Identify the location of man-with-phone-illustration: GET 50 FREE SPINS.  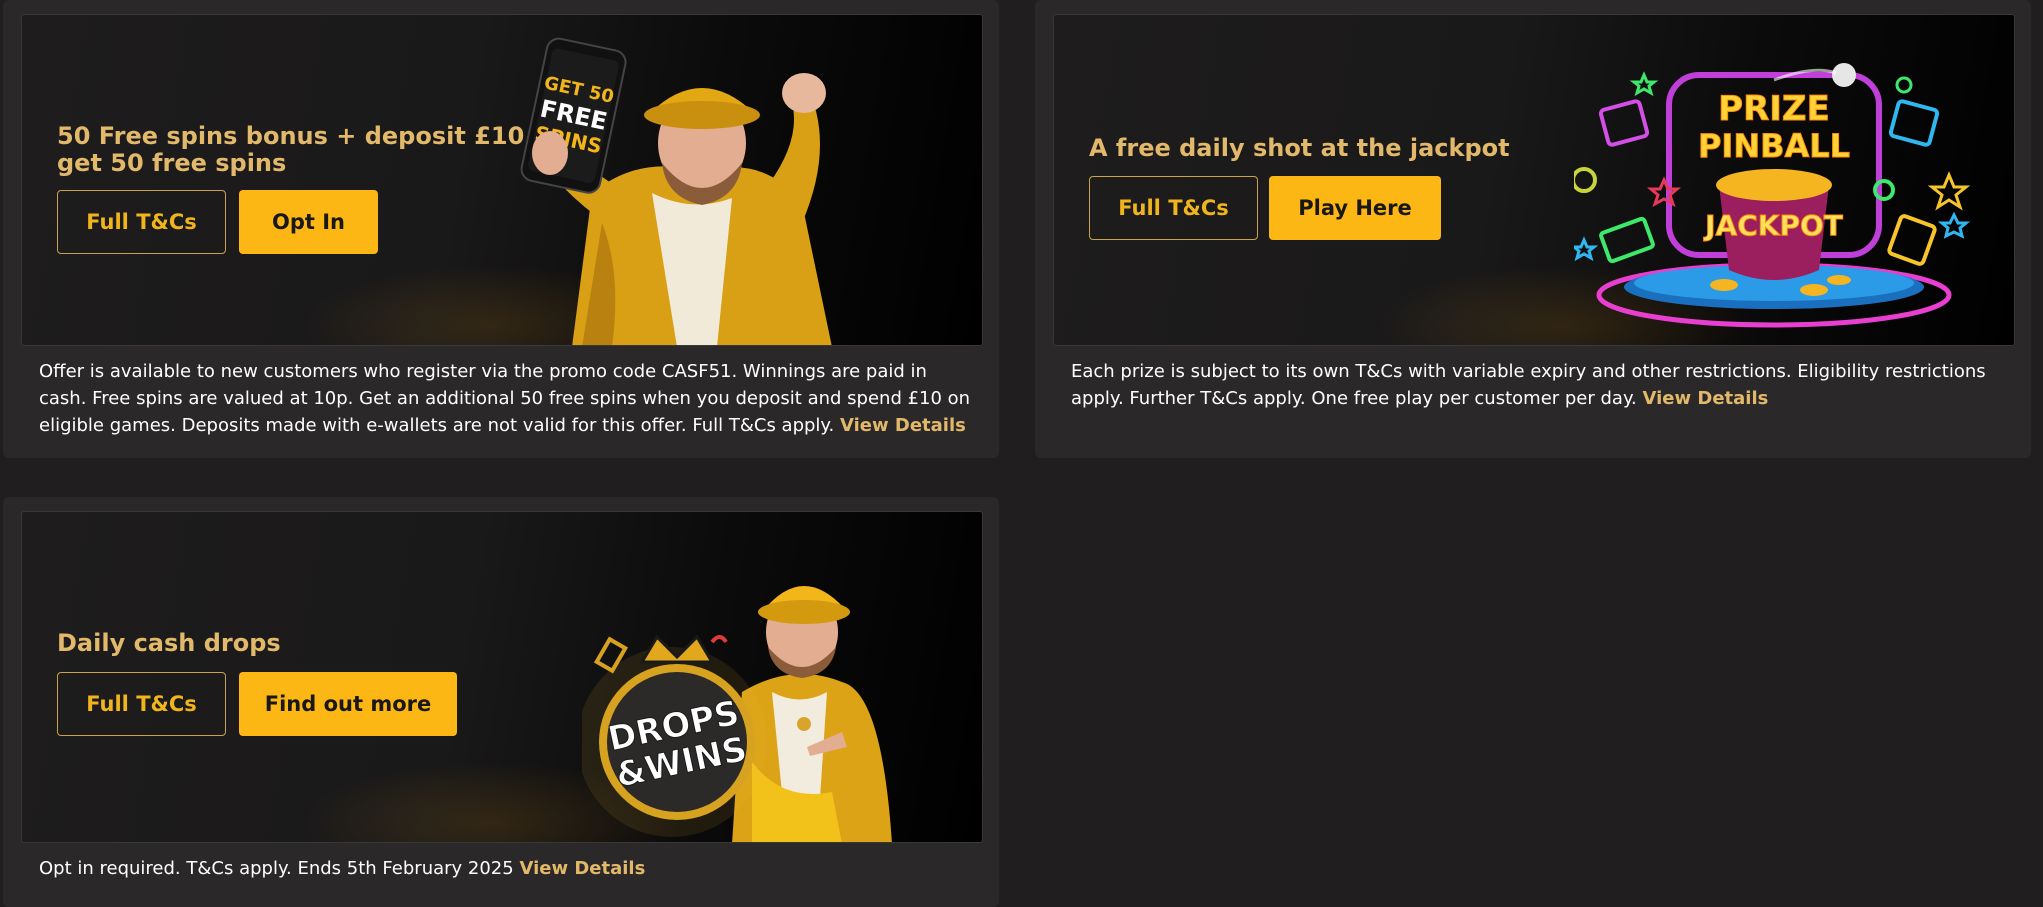
(676, 191).